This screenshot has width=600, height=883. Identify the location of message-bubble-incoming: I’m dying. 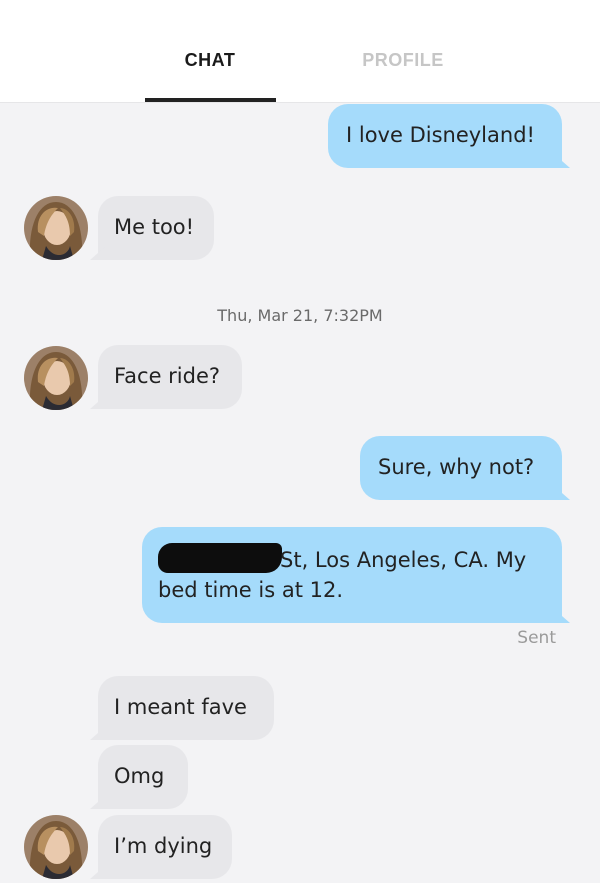
(165, 847).